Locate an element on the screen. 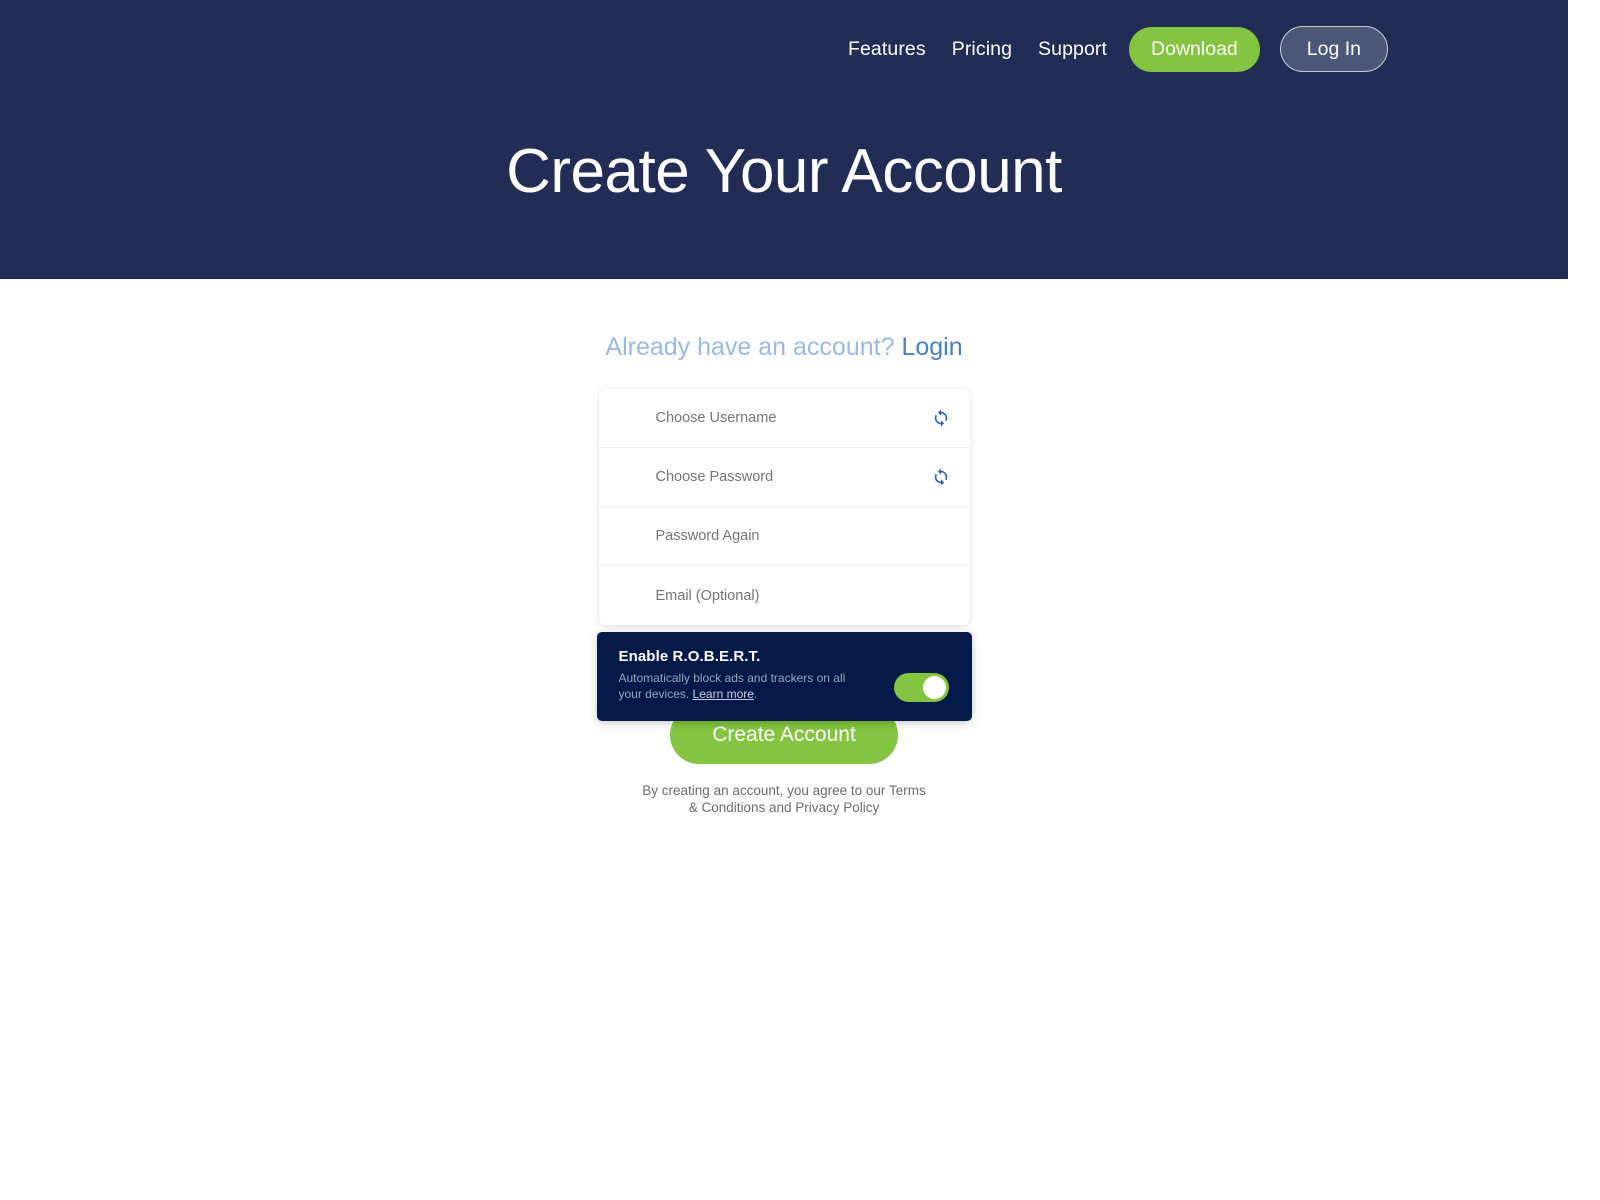  log-in-button: Log In is located at coordinates (1333, 49).